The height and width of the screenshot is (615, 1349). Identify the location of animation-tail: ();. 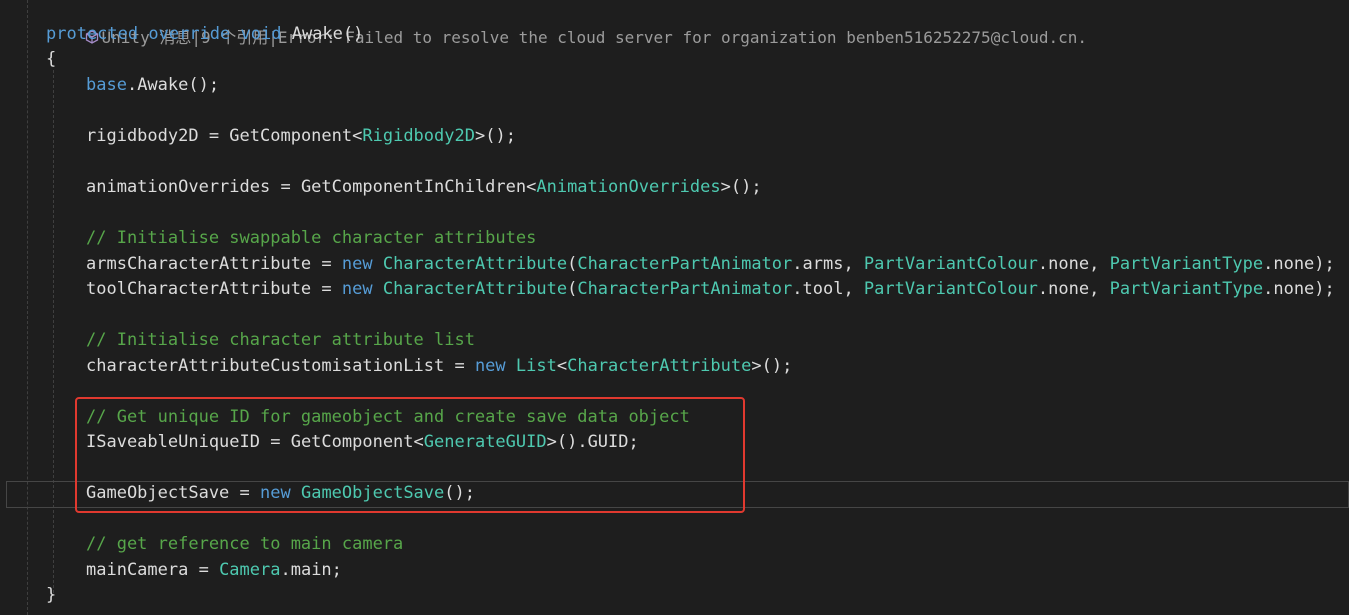
(746, 187).